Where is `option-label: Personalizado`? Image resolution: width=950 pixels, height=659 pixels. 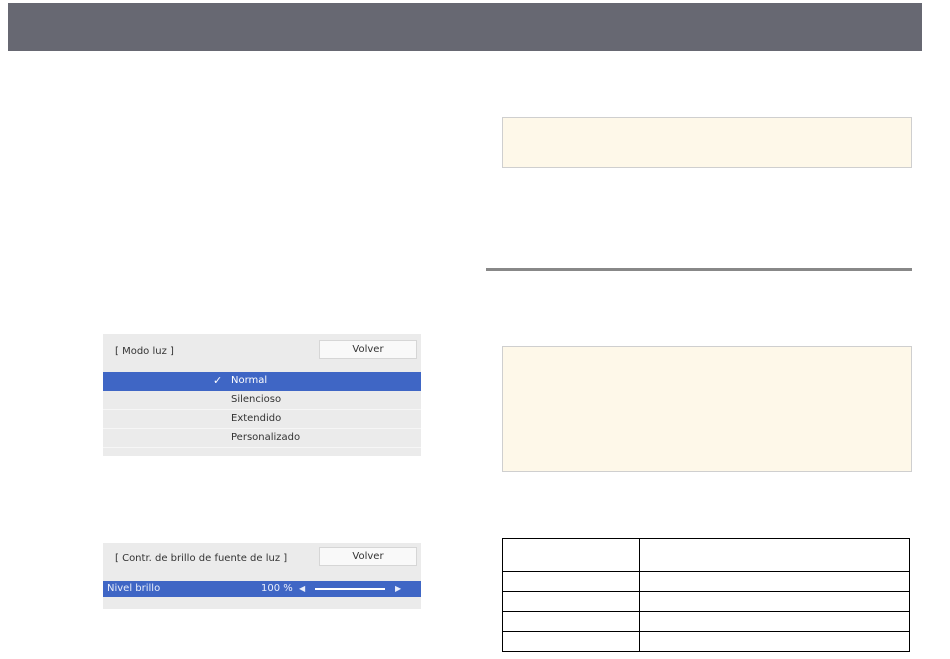
option-label: Personalizado is located at coordinates (266, 437).